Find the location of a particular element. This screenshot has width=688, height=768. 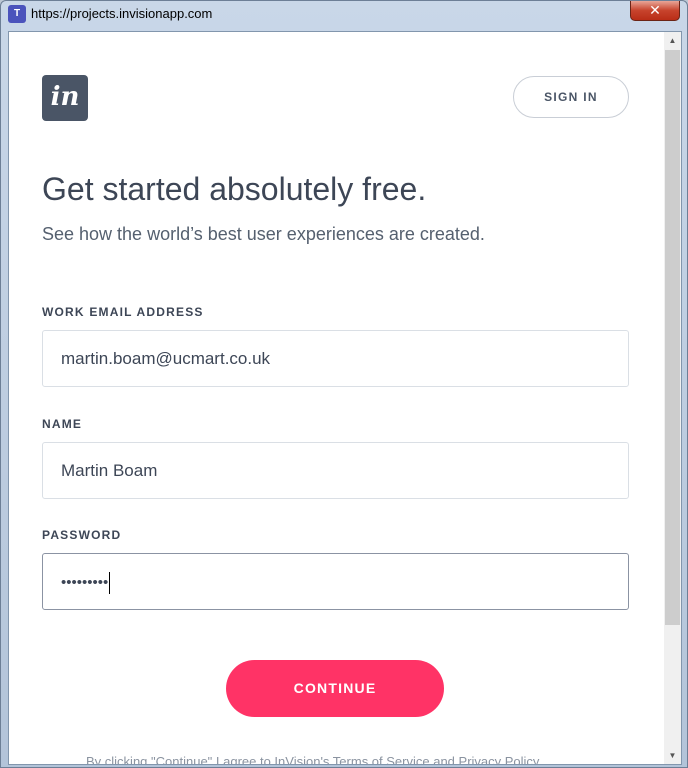

name-label: NAME is located at coordinates (62, 424).